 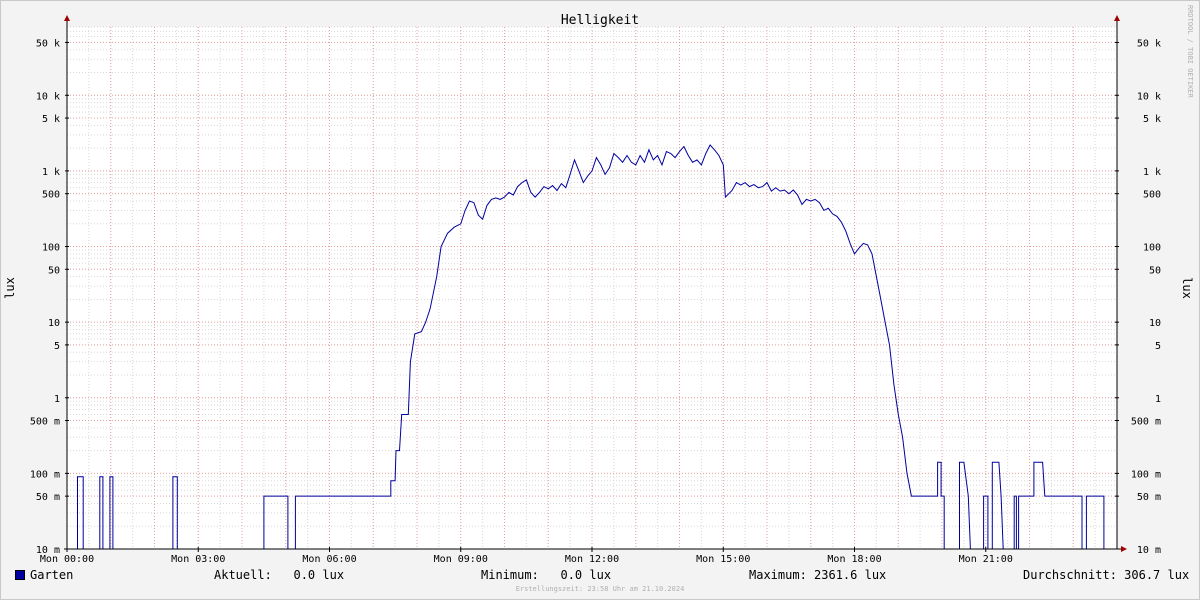 I want to click on legend-average: Durchschnitt: 306.7 lux, so click(x=1106, y=575).